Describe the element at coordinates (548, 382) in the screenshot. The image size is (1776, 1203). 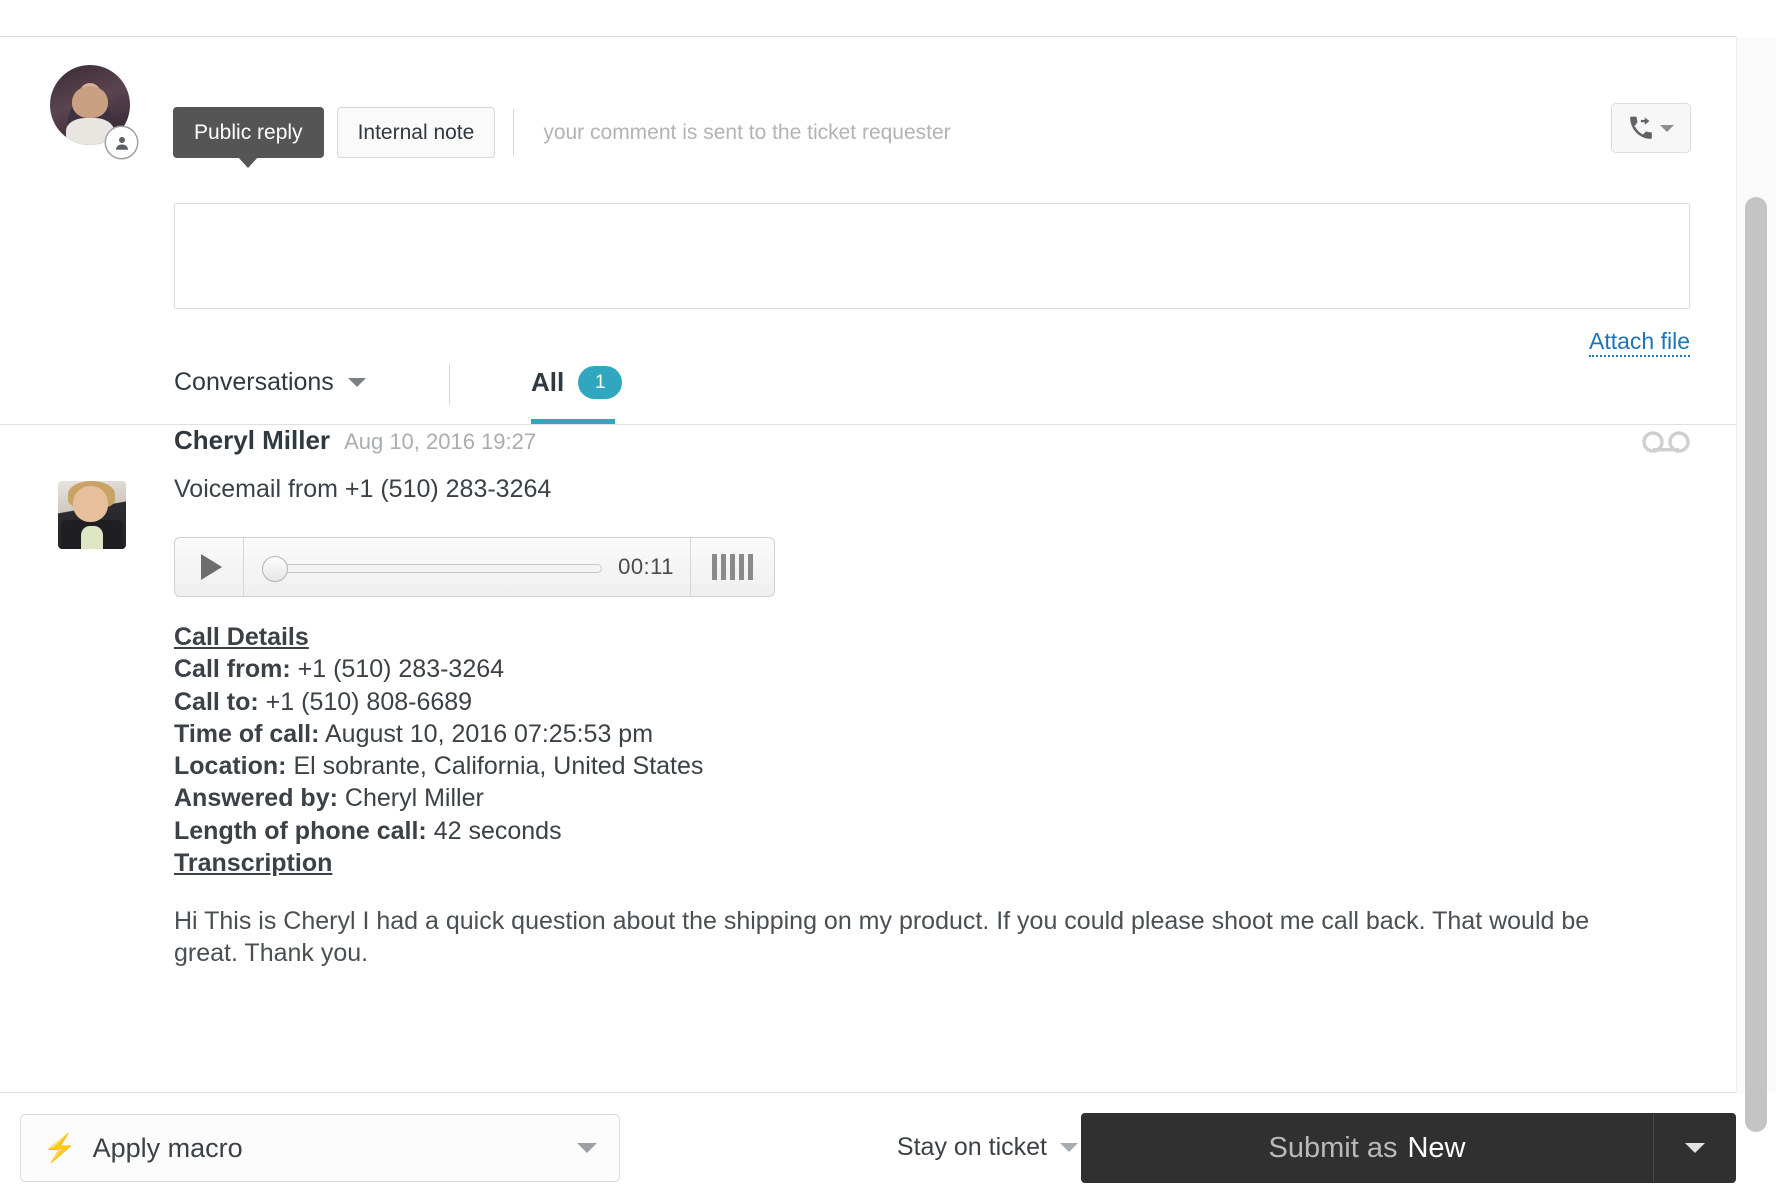
I see `tab-all-label: All` at that location.